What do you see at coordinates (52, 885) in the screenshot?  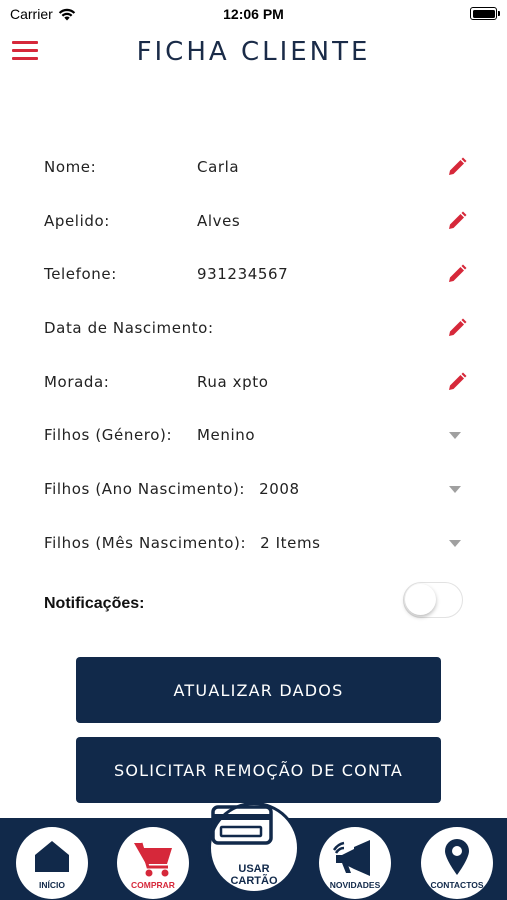 I see `tab-label: INÍCIO` at bounding box center [52, 885].